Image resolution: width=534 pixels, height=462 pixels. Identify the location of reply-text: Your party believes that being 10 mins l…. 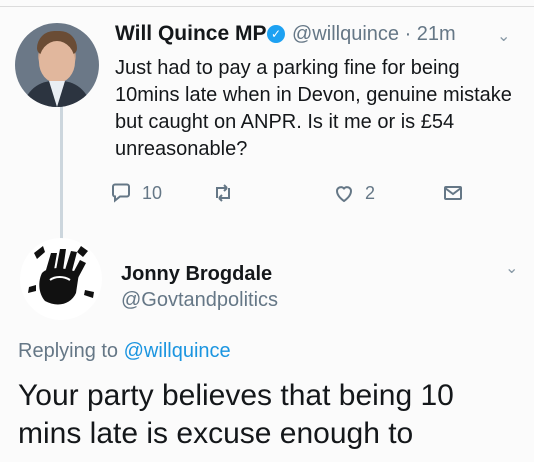
(236, 414).